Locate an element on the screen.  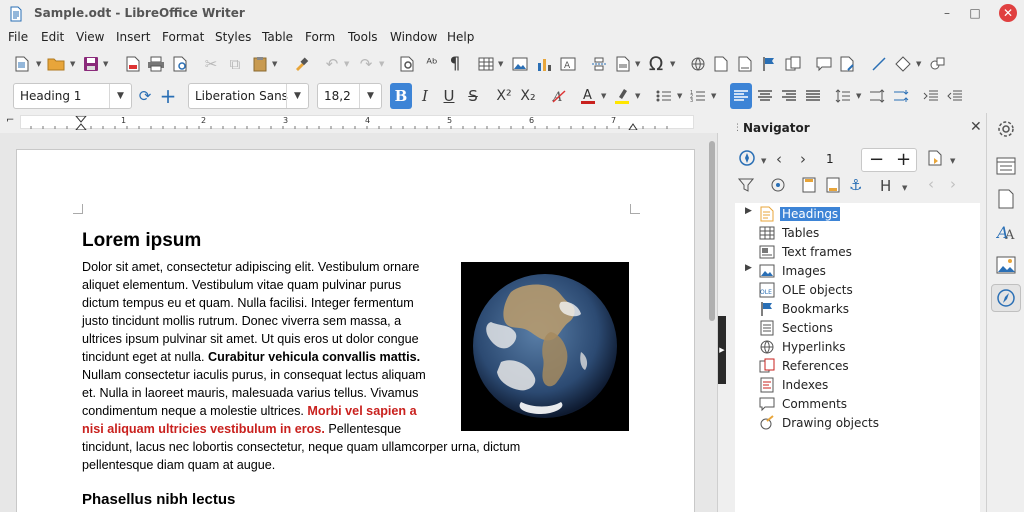
header-icon is located at coordinates (809, 187).